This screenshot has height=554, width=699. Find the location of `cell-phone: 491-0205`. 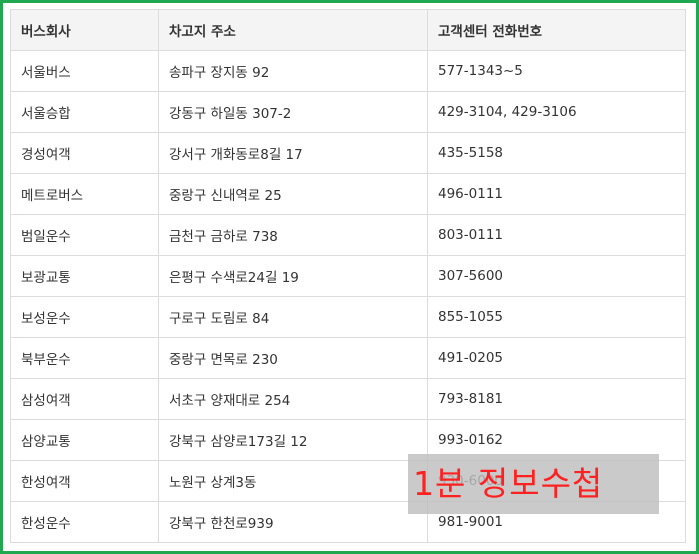

cell-phone: 491-0205 is located at coordinates (556, 358).